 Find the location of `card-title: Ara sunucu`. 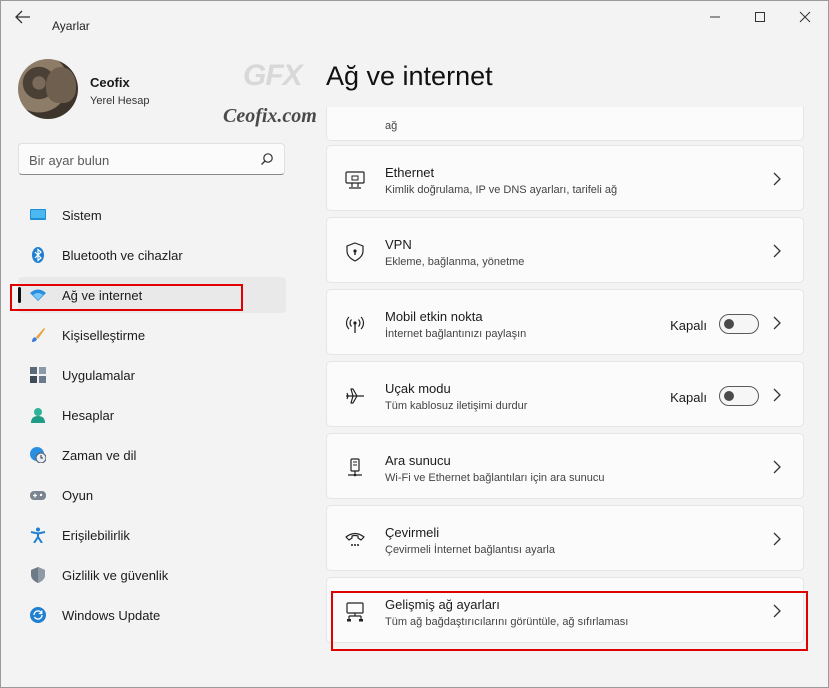

card-title: Ara sunucu is located at coordinates (418, 460).